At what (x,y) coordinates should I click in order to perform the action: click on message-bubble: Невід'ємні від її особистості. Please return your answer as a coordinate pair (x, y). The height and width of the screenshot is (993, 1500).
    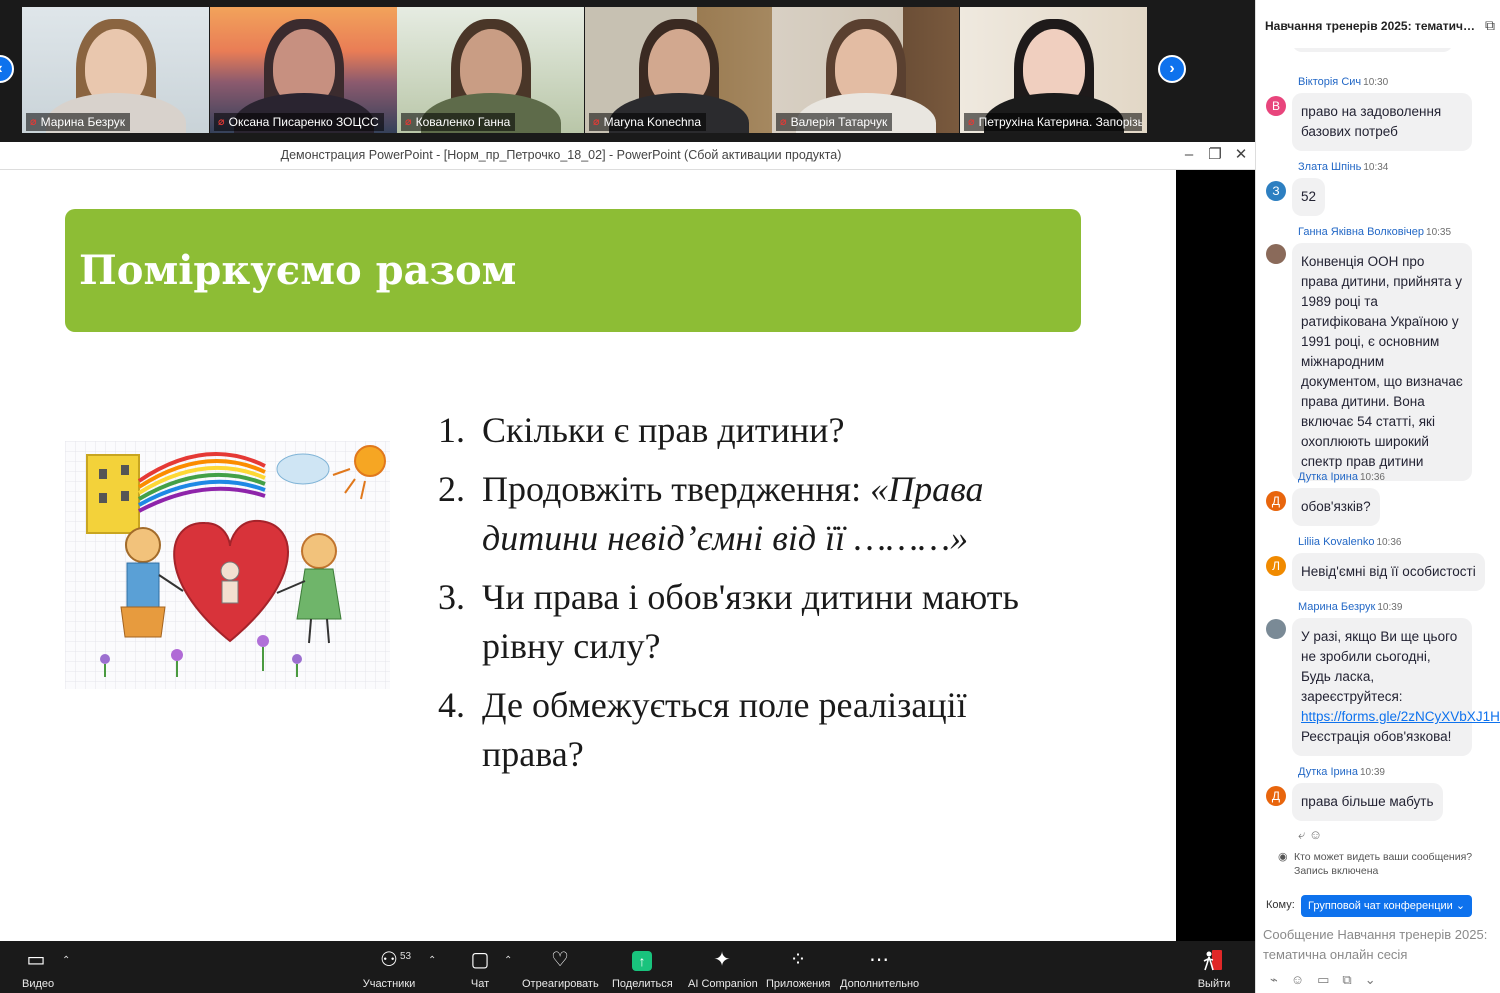
    Looking at the image, I should click on (1388, 572).